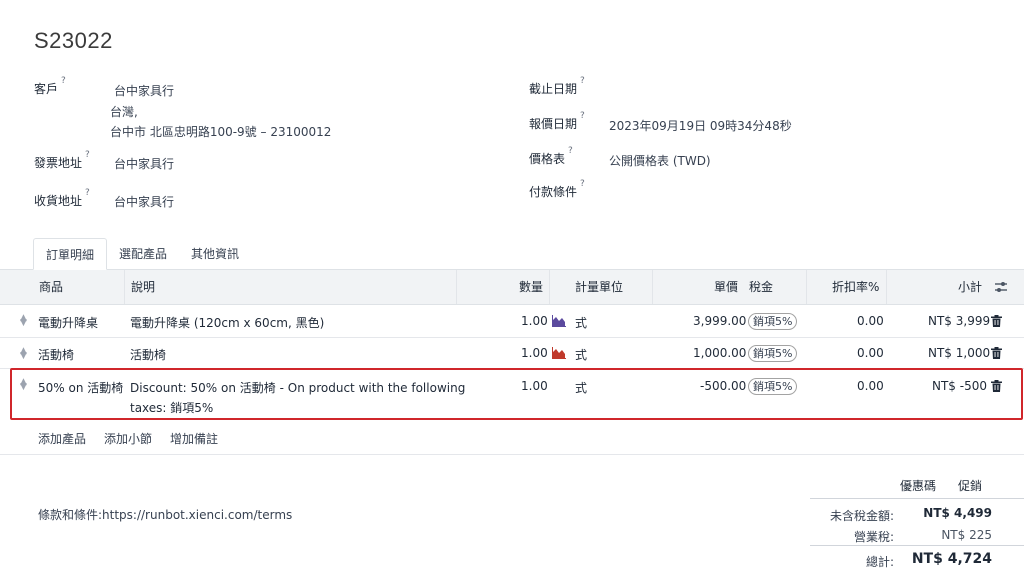  Describe the element at coordinates (970, 287) in the screenshot. I see `header-subtotal: 小計` at that location.